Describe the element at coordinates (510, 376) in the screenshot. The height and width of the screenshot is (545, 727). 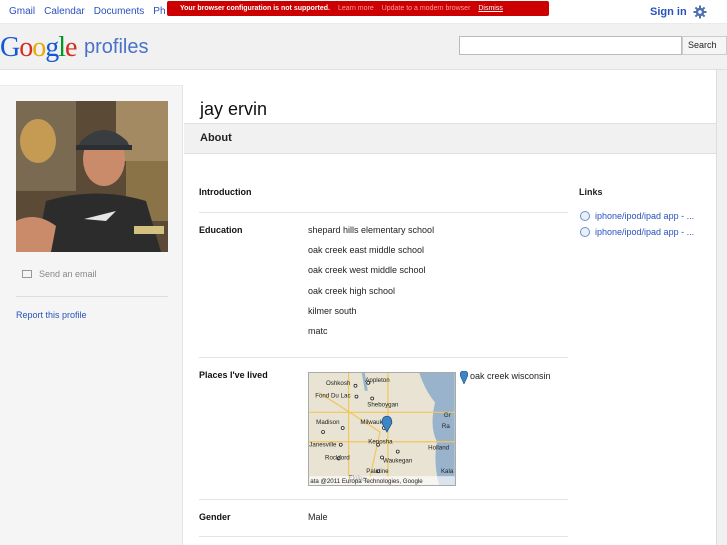
I see `place-name: oak creek wisconsin` at that location.